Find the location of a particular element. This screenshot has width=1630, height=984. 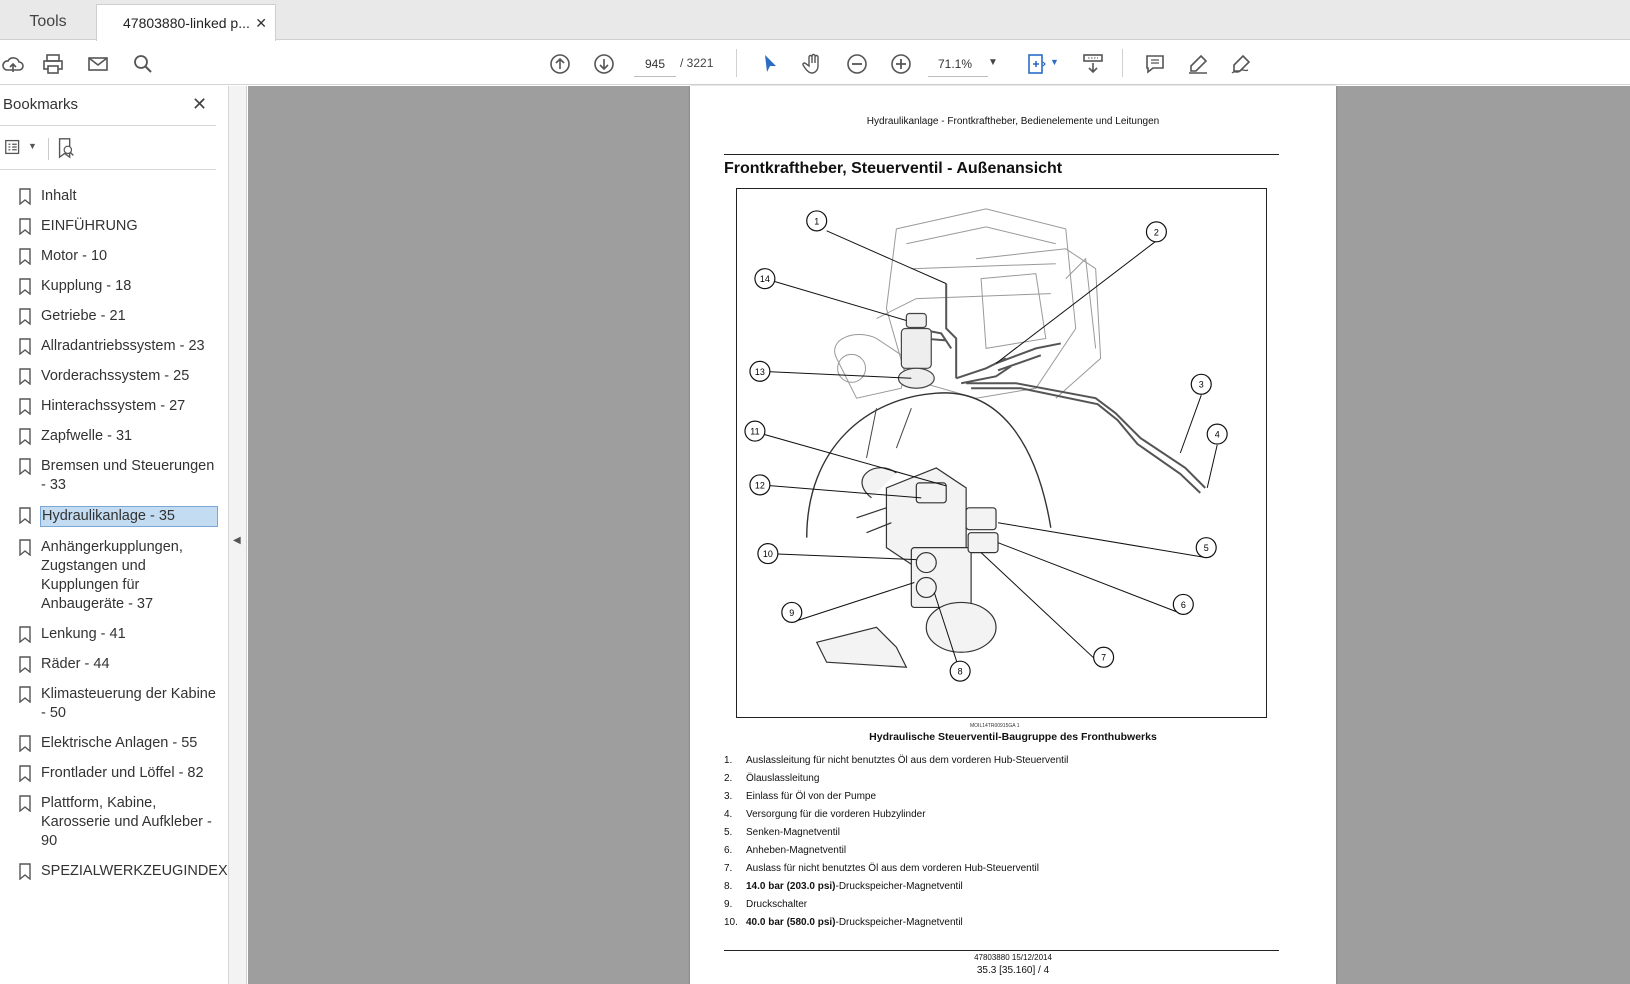

bookmark-label: Kupplung - 18 is located at coordinates (86, 286).